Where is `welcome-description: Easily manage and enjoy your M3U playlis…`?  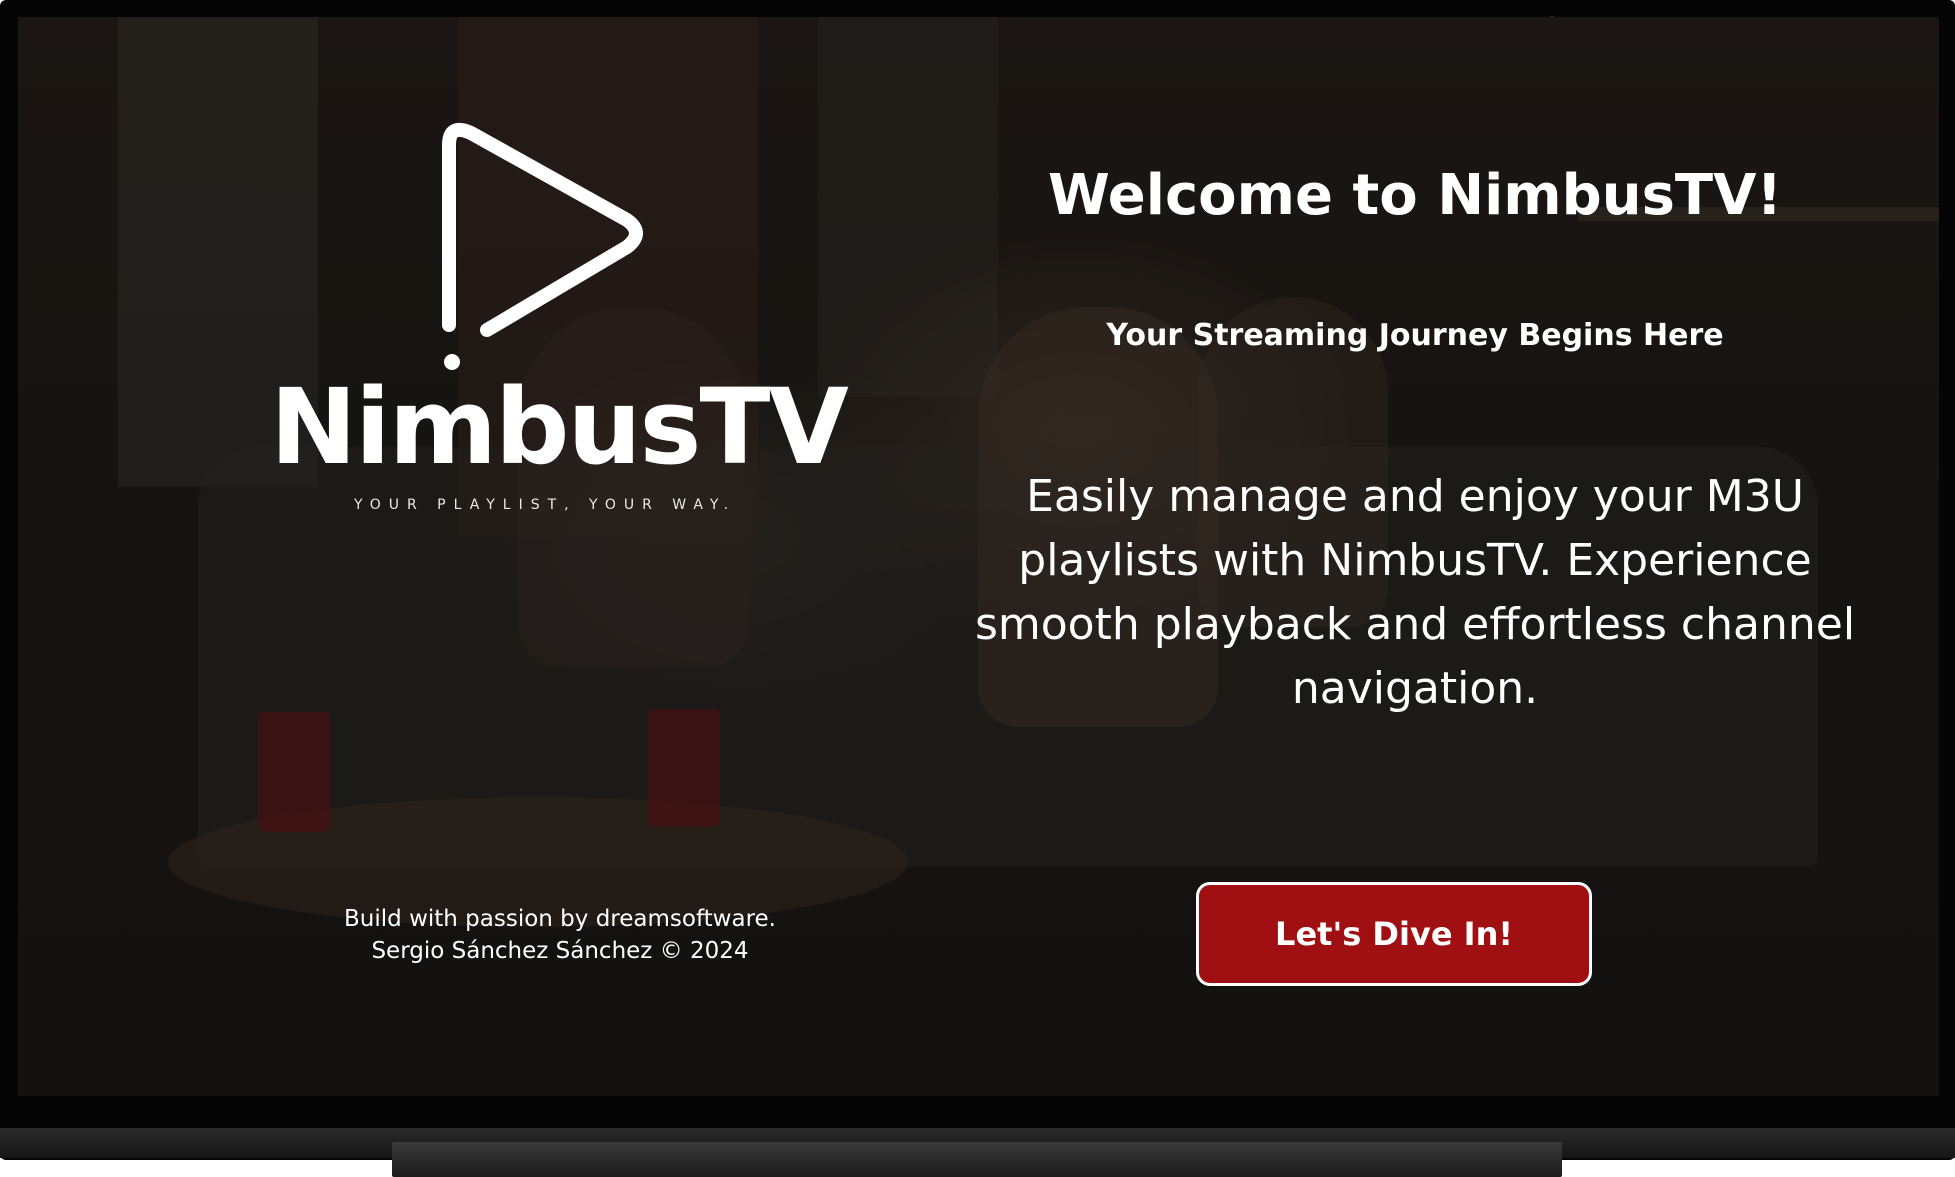
welcome-description: Easily manage and enjoy your M3U playlis… is located at coordinates (1415, 592).